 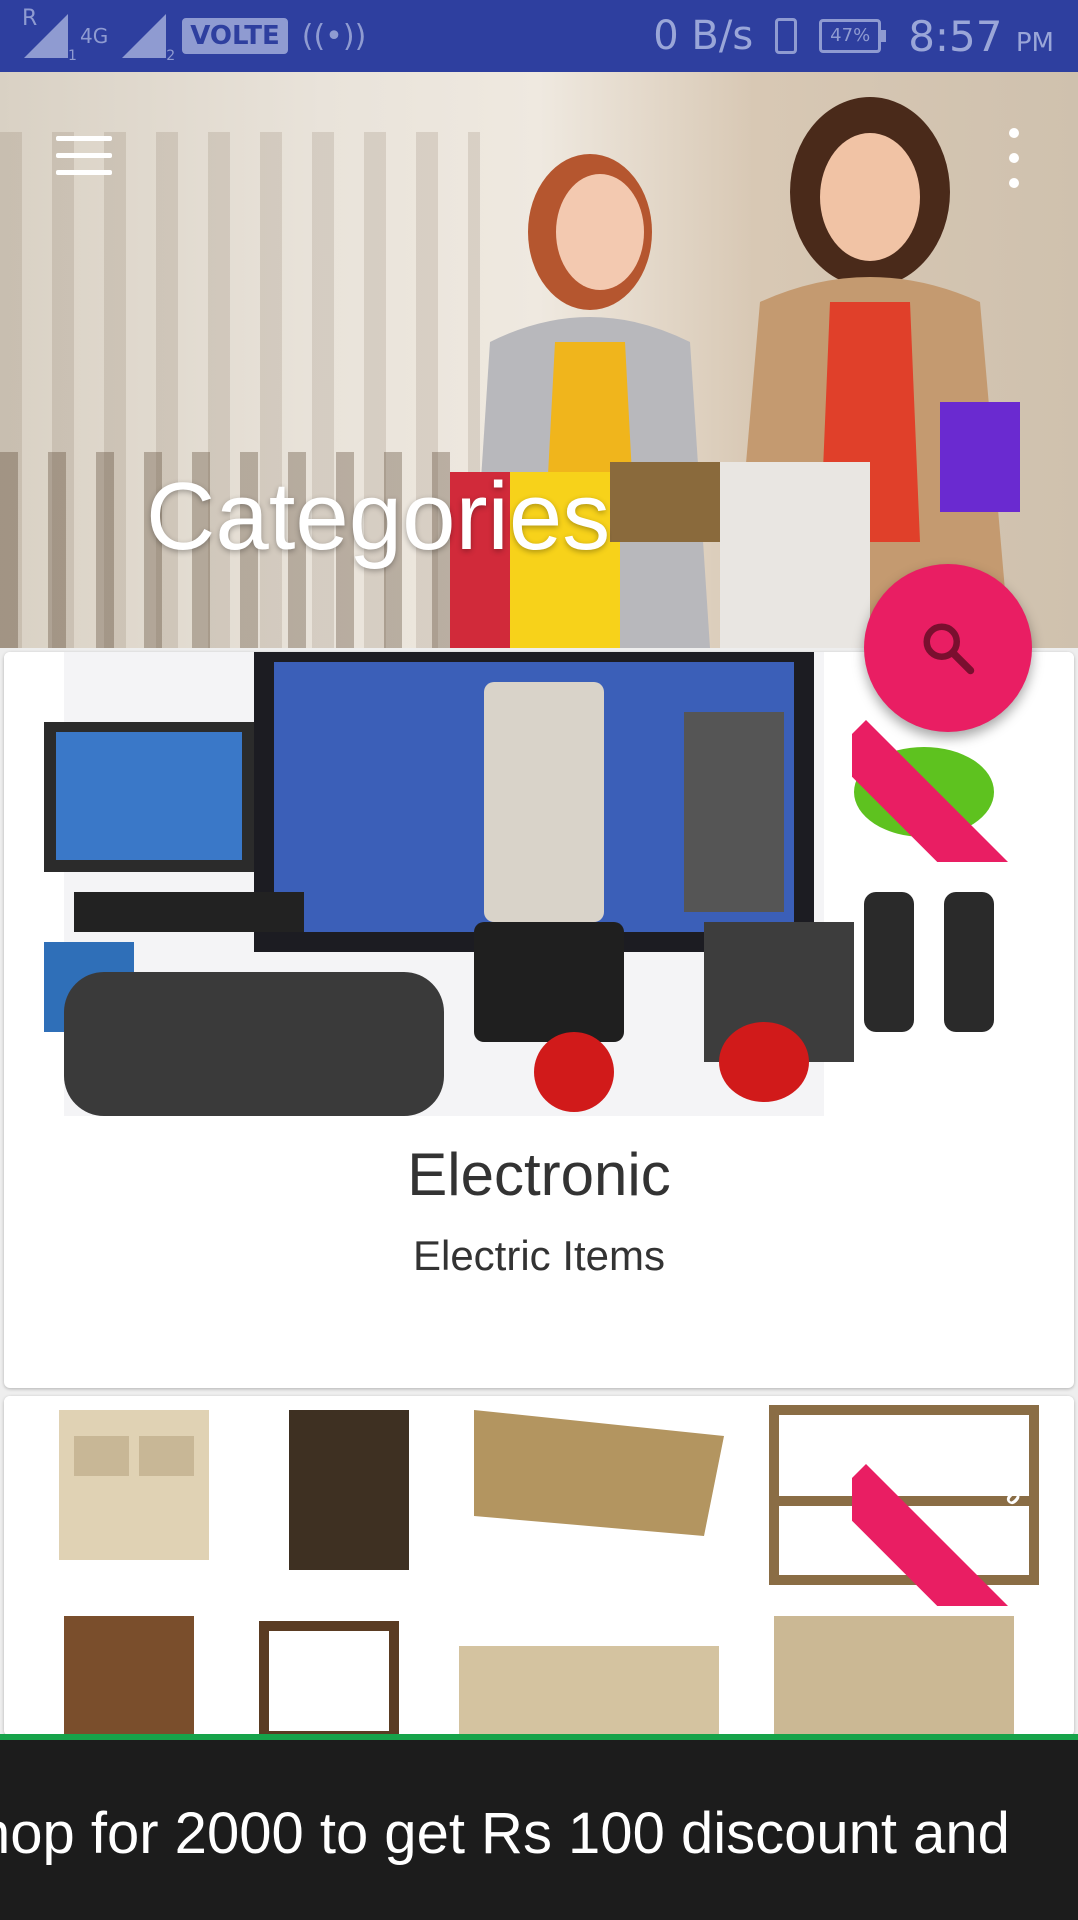 I want to click on battery-percent: 47%, so click(x=850, y=36).